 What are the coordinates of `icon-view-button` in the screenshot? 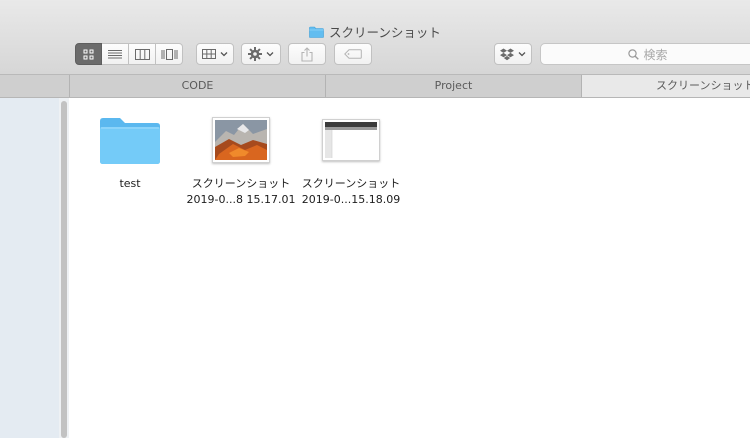 It's located at (88, 54).